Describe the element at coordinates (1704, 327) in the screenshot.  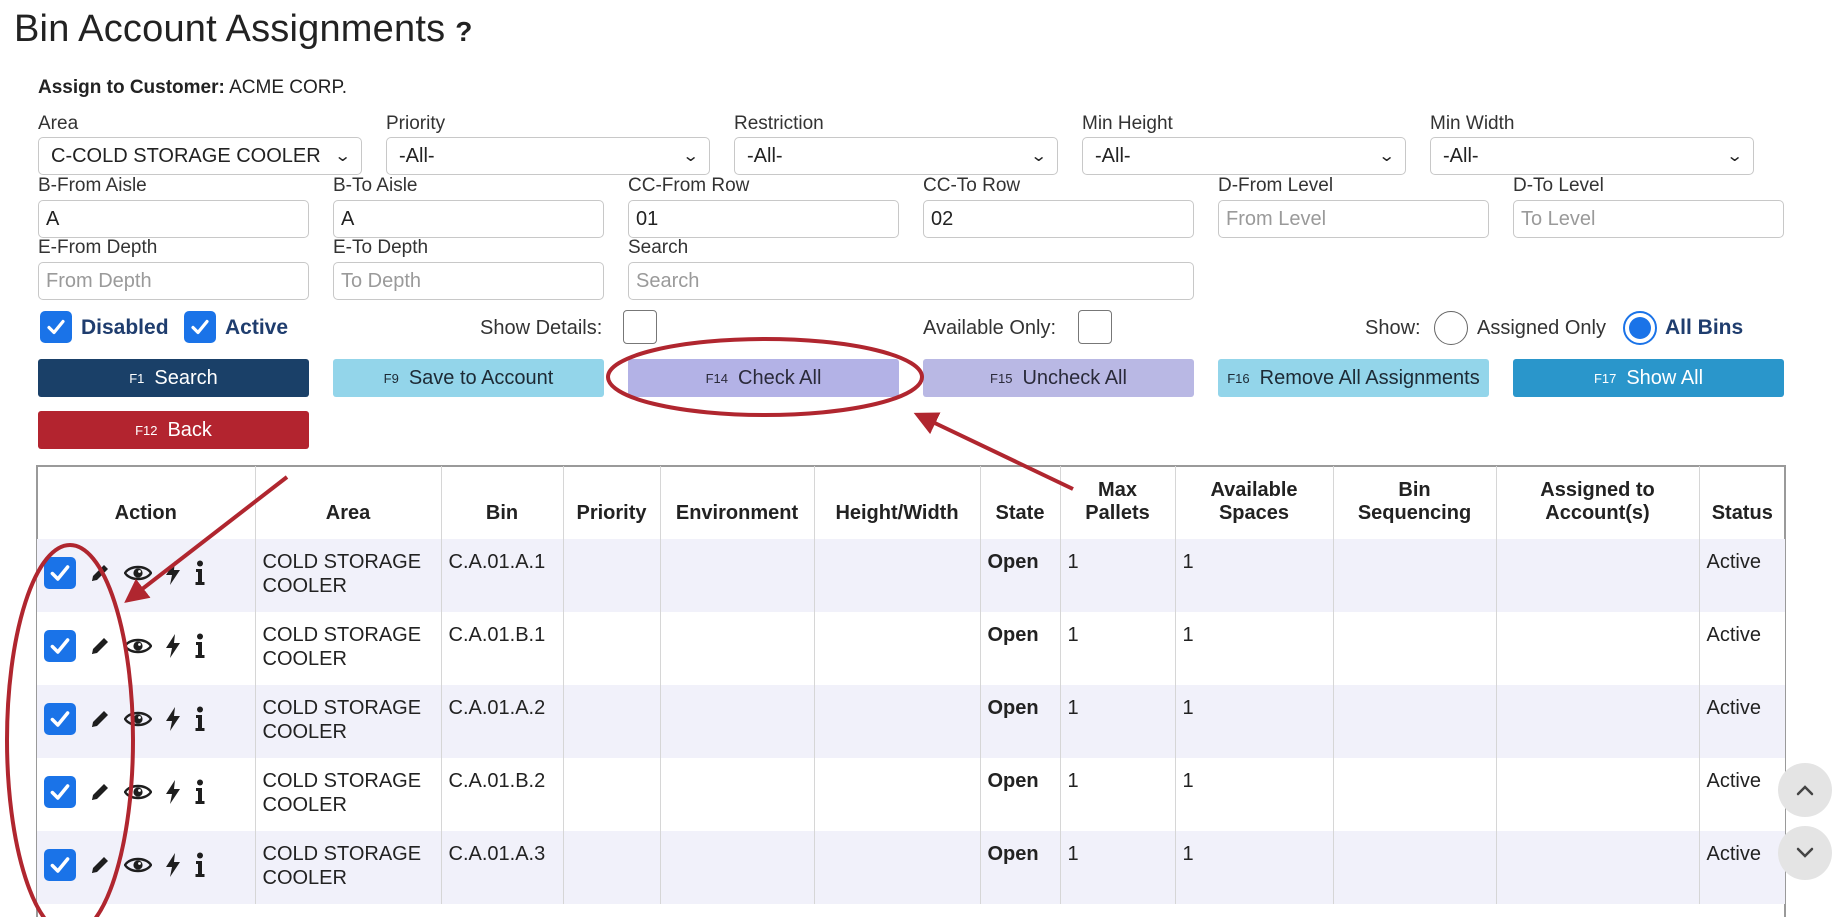
I see `all-bins-label: All Bins` at that location.